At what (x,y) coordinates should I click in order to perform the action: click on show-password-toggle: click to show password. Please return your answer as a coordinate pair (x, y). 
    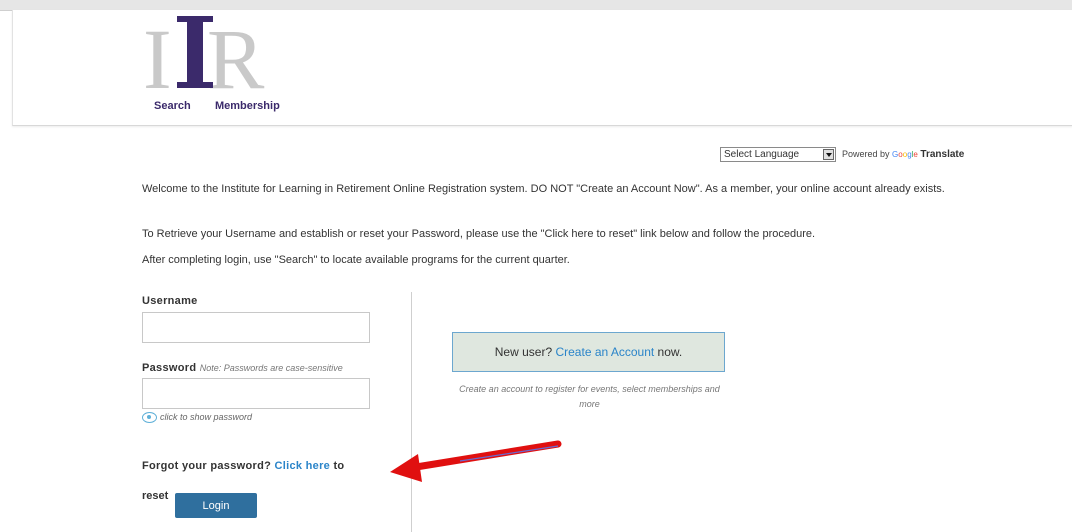
    Looking at the image, I should click on (197, 418).